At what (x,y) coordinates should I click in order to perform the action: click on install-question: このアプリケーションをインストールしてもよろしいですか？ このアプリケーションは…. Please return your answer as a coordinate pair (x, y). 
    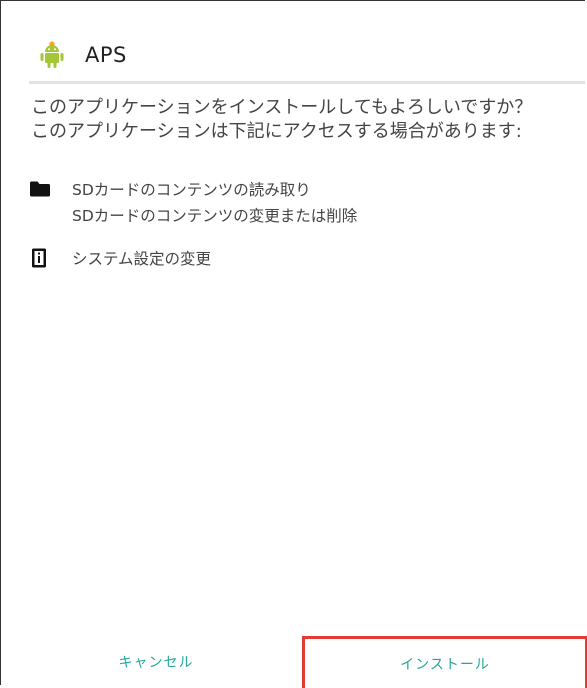
    Looking at the image, I should click on (309, 120).